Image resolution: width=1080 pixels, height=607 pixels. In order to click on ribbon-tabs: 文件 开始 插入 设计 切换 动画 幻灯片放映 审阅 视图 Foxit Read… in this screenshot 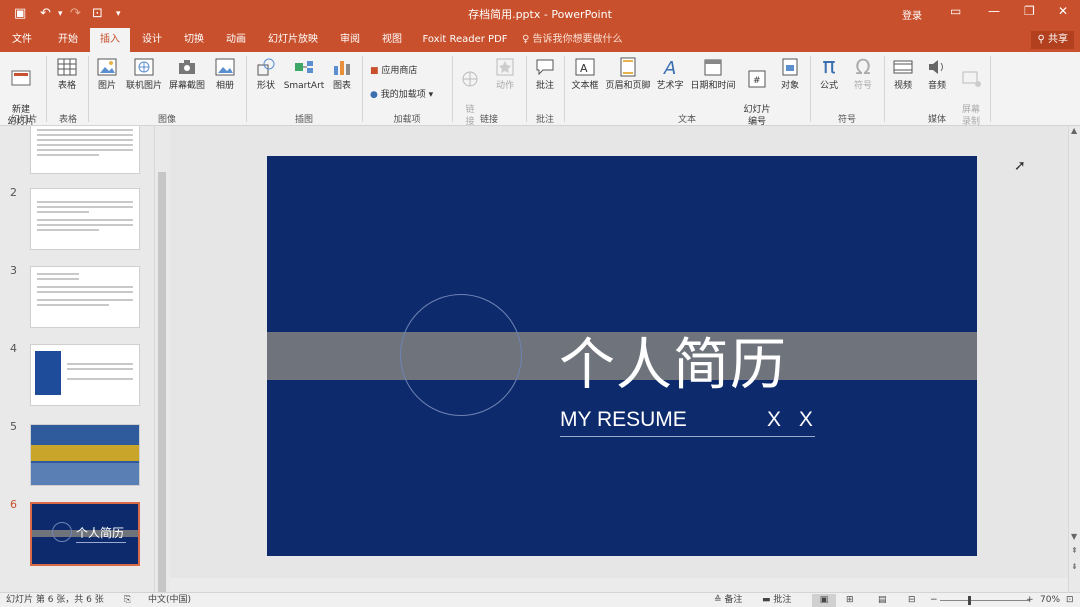, I will do `click(540, 40)`.